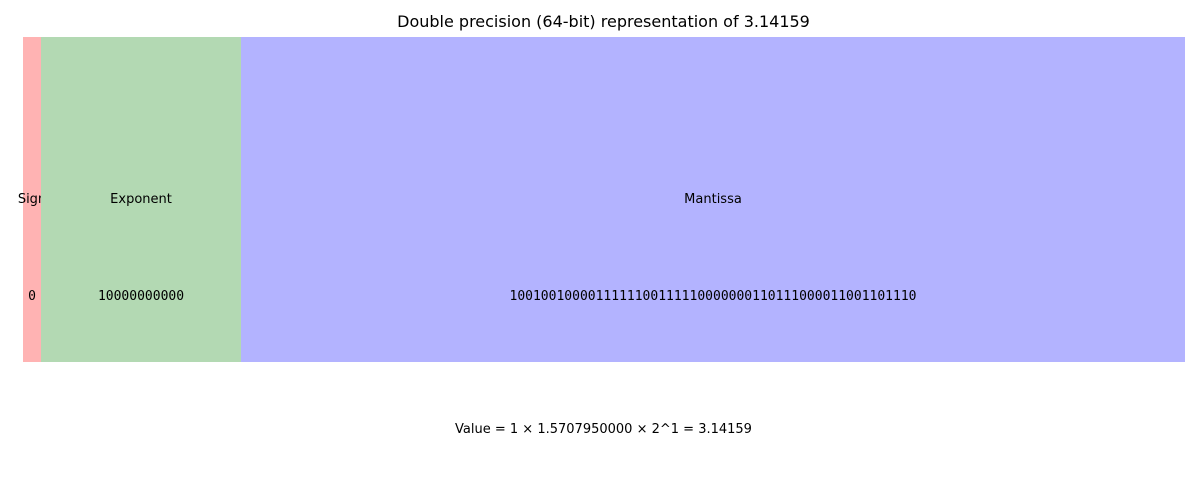 Image resolution: width=1200 pixels, height=500 pixels. I want to click on mantissa-label: Mantissa, so click(713, 199).